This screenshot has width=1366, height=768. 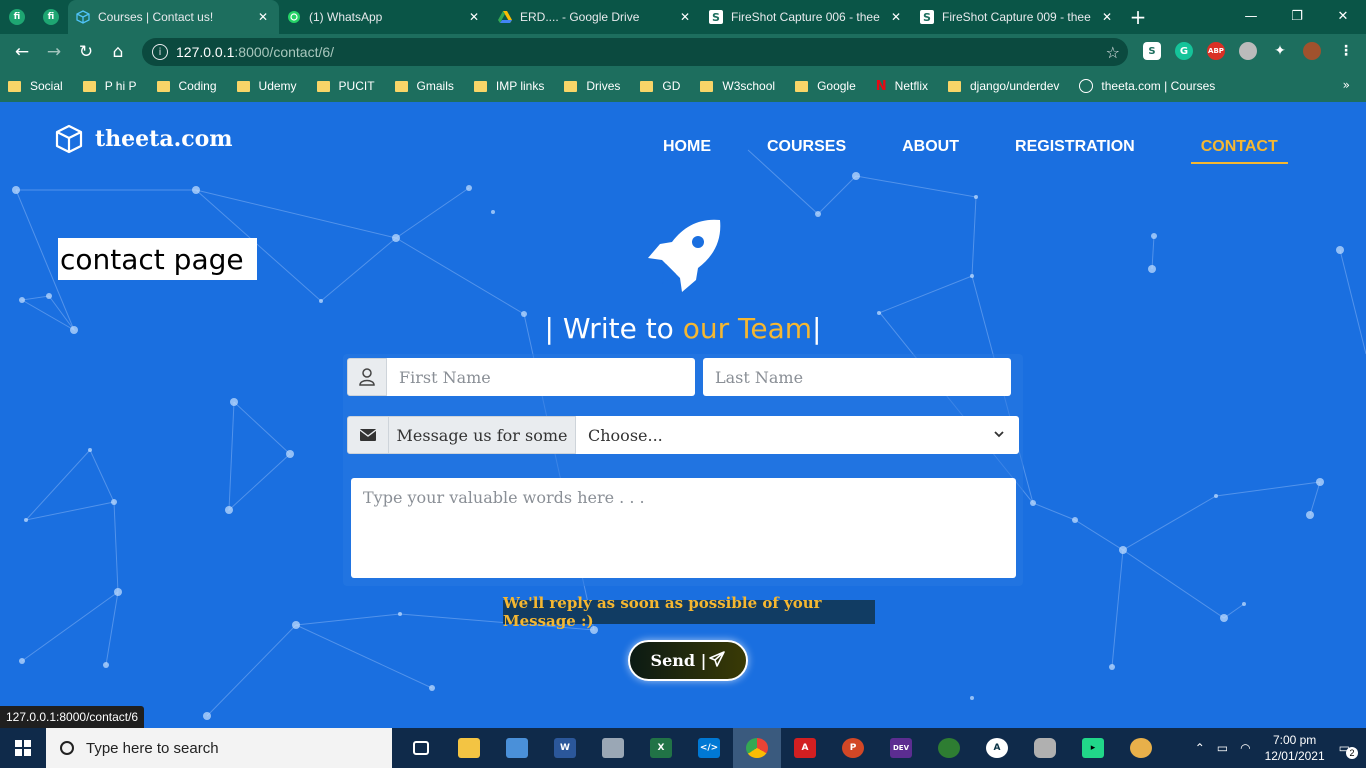 What do you see at coordinates (421, 748) in the screenshot?
I see `task-view-icon` at bounding box center [421, 748].